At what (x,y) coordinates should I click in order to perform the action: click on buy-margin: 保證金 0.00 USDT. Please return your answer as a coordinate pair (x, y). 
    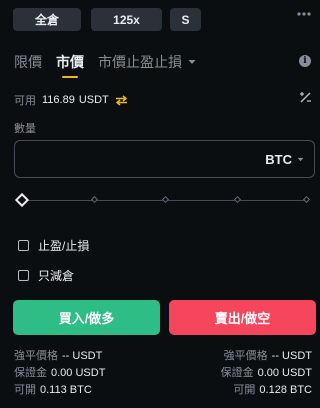
    Looking at the image, I should click on (59, 372).